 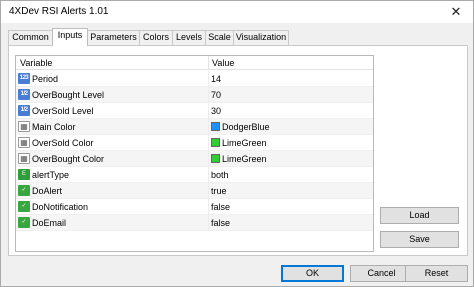 What do you see at coordinates (113, 37) in the screenshot?
I see `tab-parameters: Parameters` at bounding box center [113, 37].